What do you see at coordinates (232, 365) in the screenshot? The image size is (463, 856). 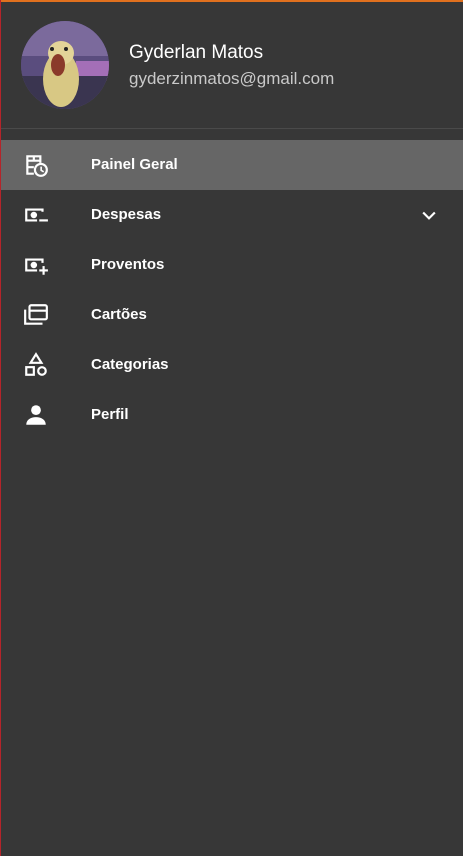 I see `menu-item-categorias: Categorias` at bounding box center [232, 365].